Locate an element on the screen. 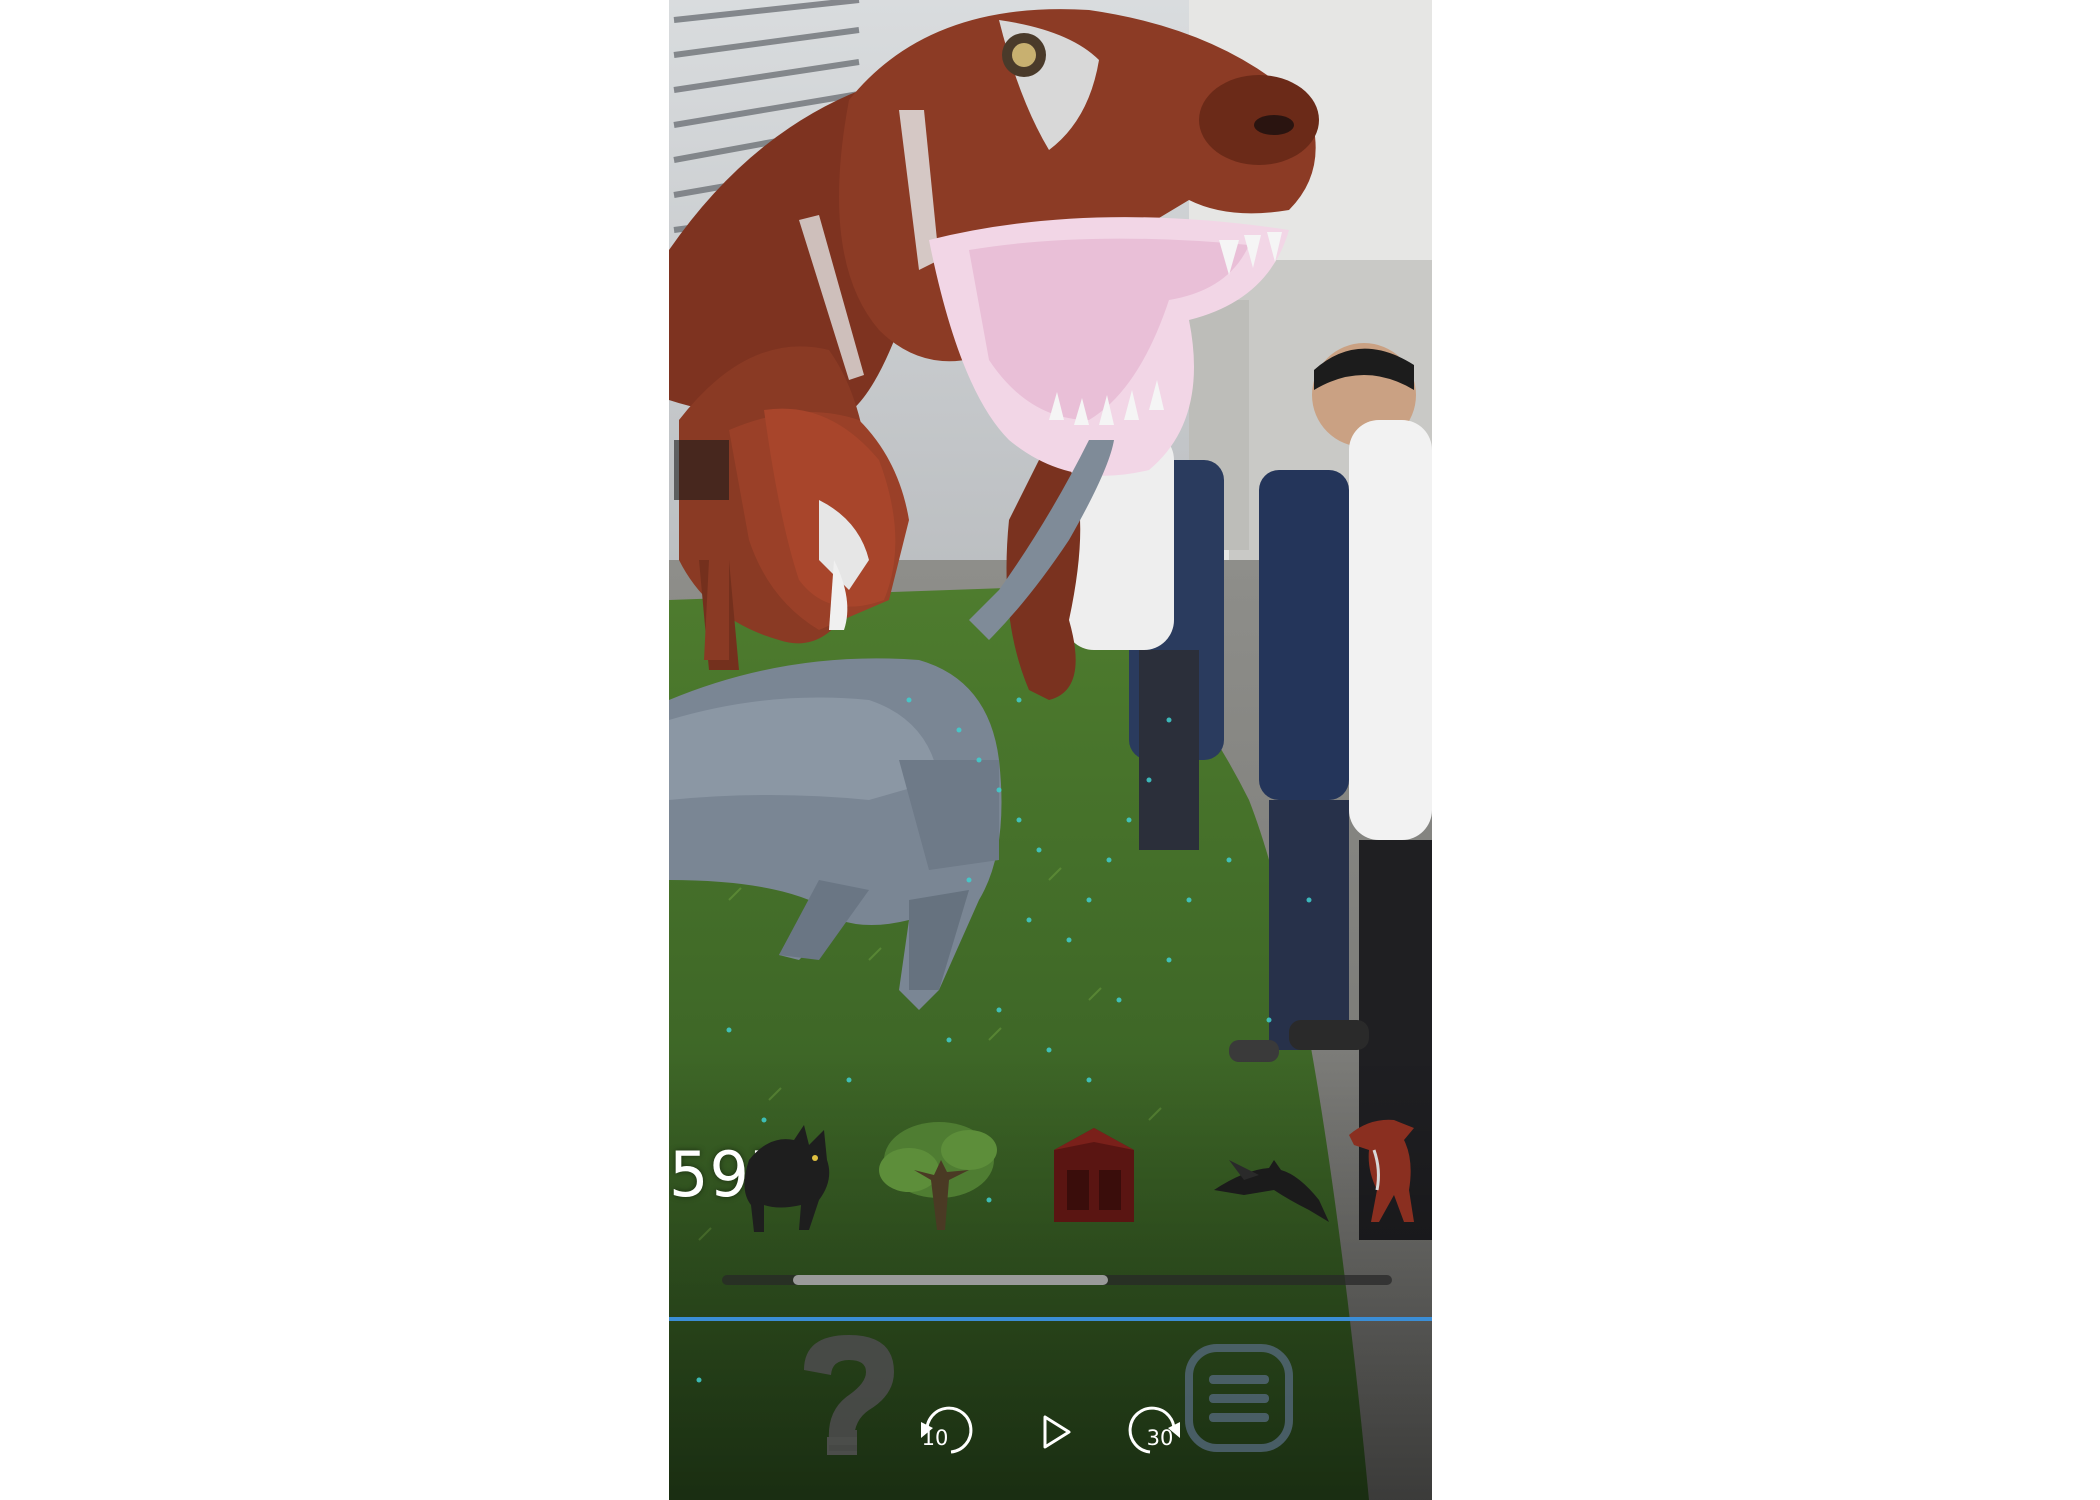 This screenshot has width=2100, height=1500. palette-scrollbar-thumb is located at coordinates (950, 1280).